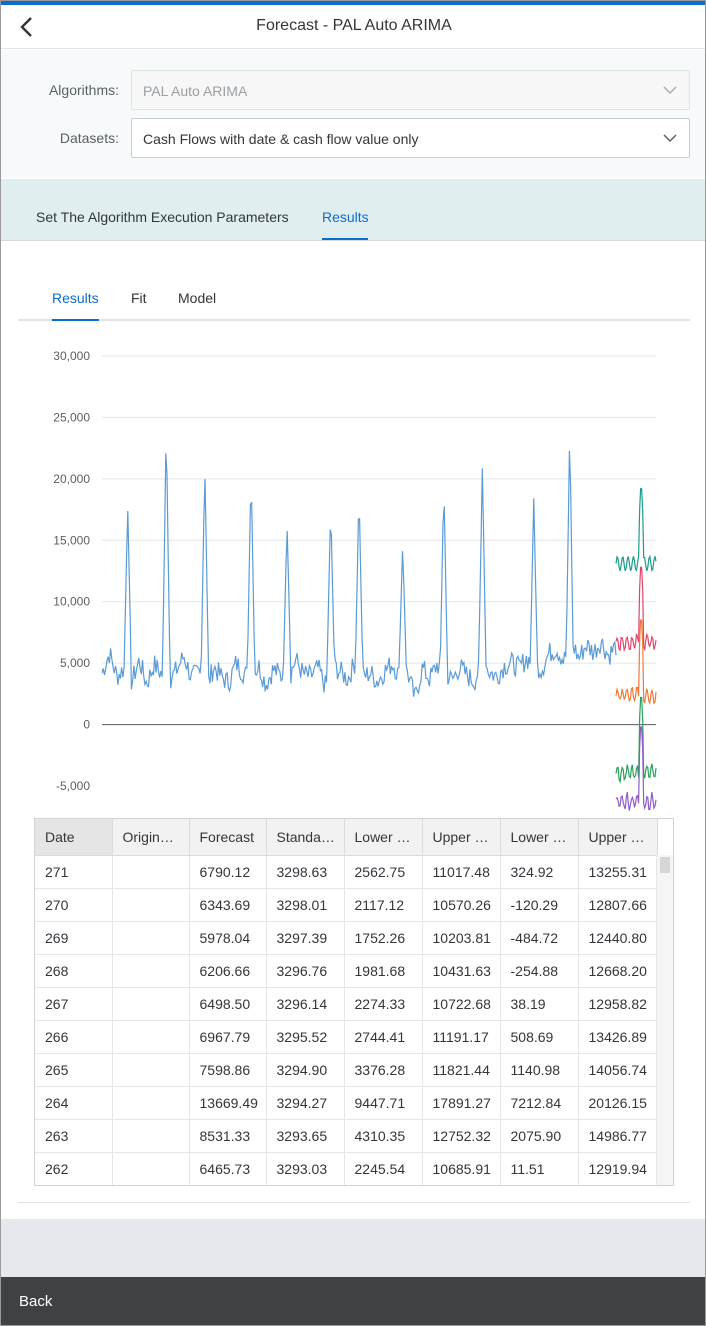  I want to click on table-cell: 14986.77, so click(618, 1136).